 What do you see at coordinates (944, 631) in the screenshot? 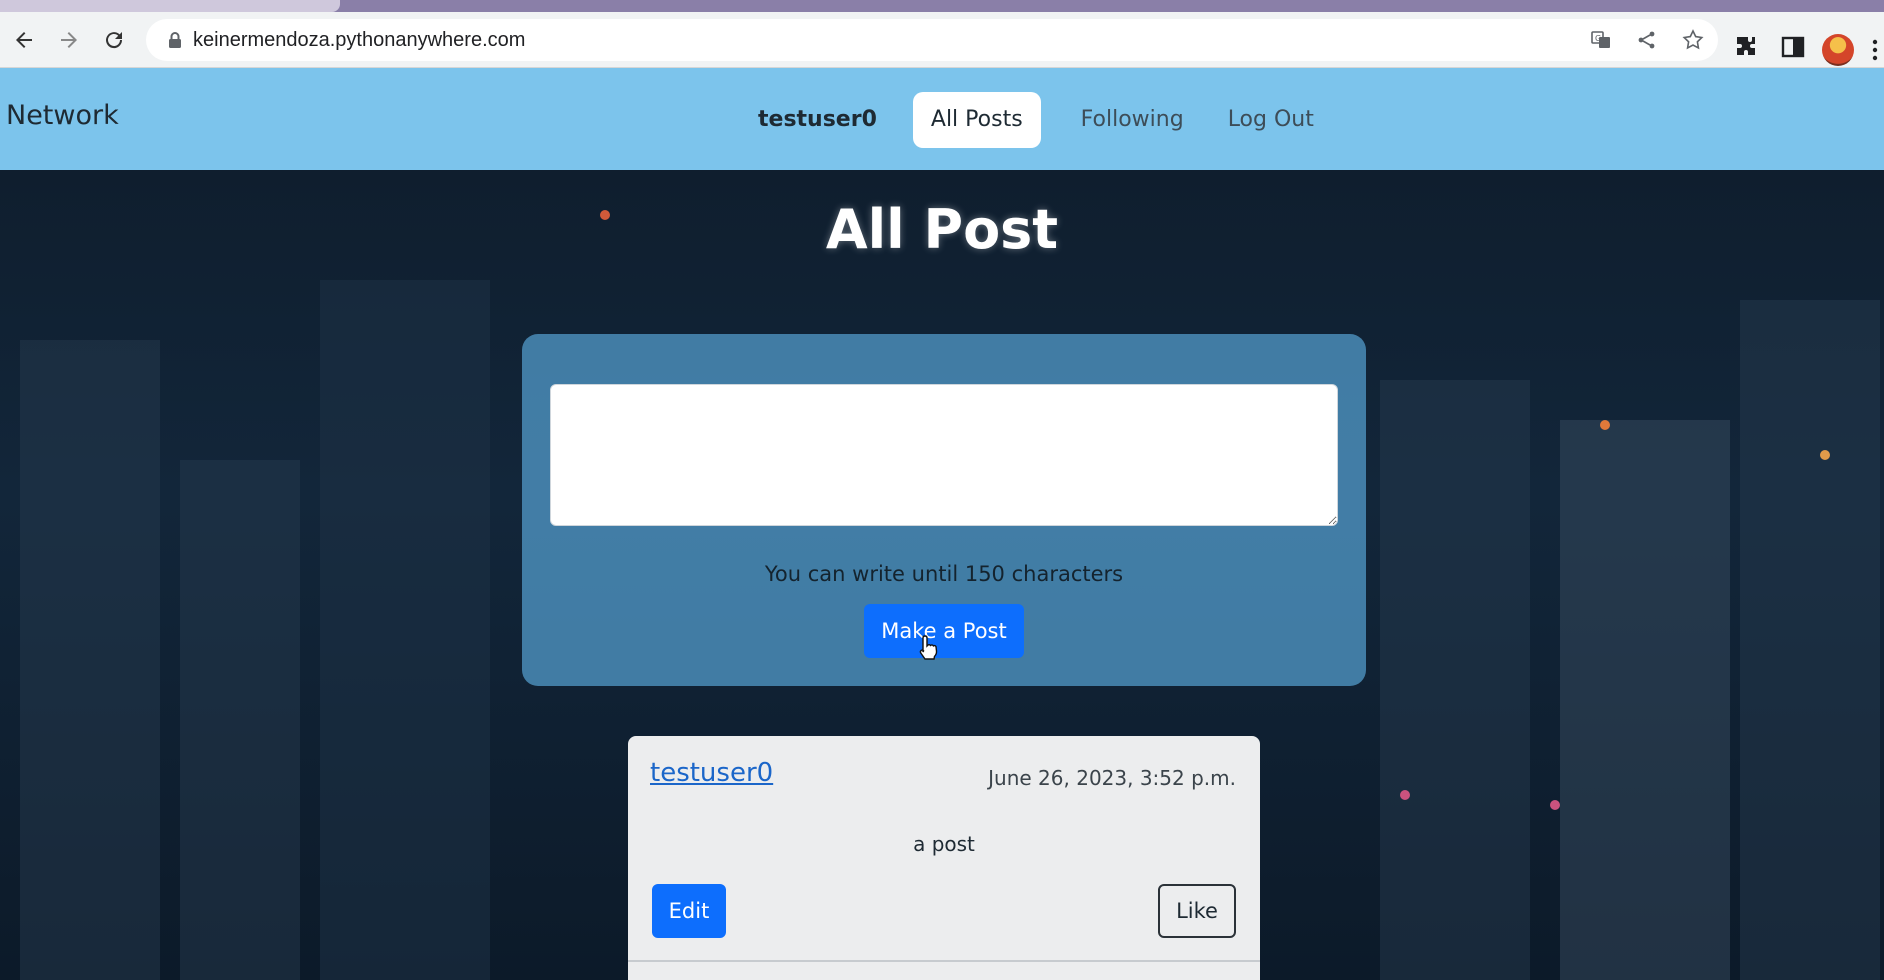
I see `make-post-button: Make a Post` at bounding box center [944, 631].